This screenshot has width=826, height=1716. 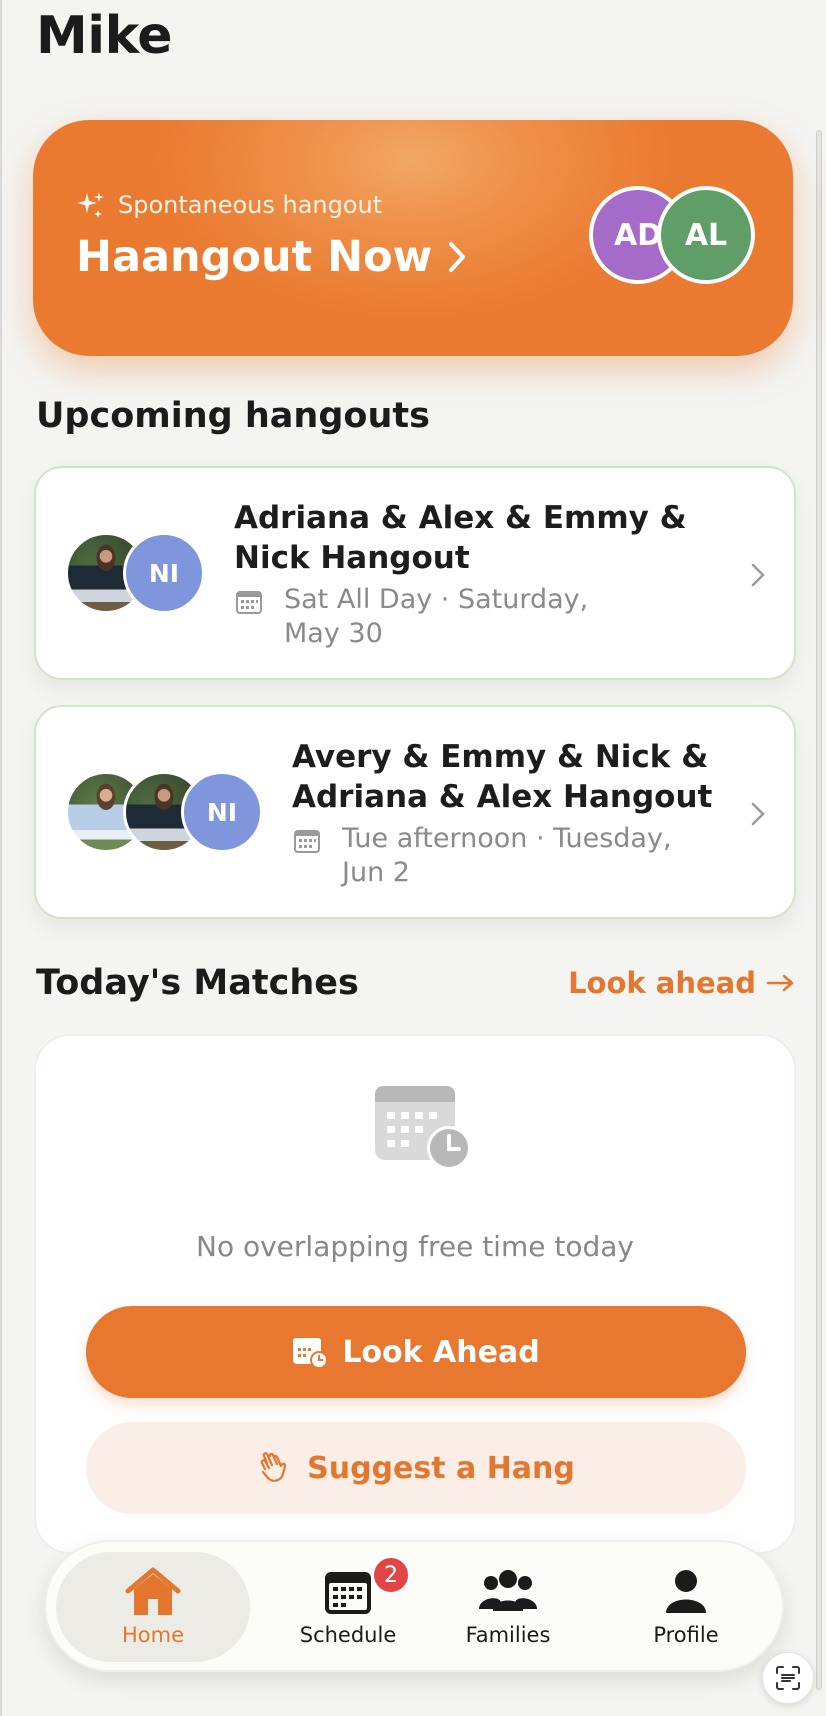 I want to click on person-icon, so click(x=686, y=1591).